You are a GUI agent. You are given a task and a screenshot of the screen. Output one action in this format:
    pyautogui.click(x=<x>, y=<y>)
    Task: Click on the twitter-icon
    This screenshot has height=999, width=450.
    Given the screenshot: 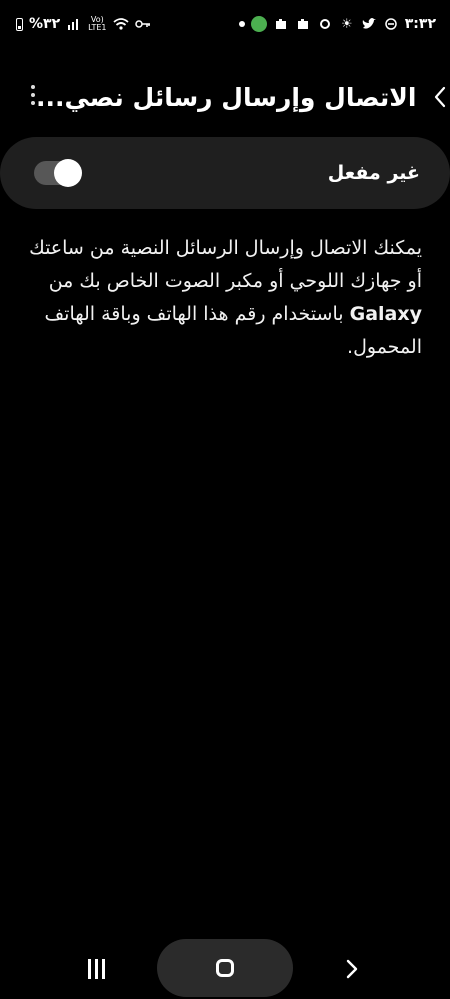 What is the action you would take?
    pyautogui.click(x=369, y=24)
    